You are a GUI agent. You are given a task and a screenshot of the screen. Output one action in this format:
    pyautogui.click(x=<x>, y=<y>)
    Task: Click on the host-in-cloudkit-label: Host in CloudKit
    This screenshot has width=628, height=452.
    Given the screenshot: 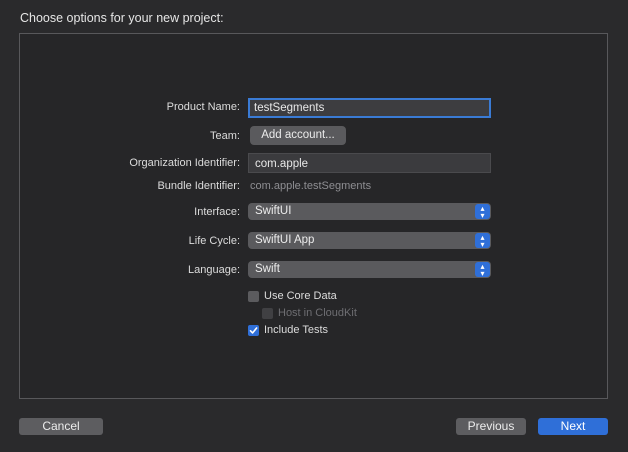 What is the action you would take?
    pyautogui.click(x=317, y=313)
    